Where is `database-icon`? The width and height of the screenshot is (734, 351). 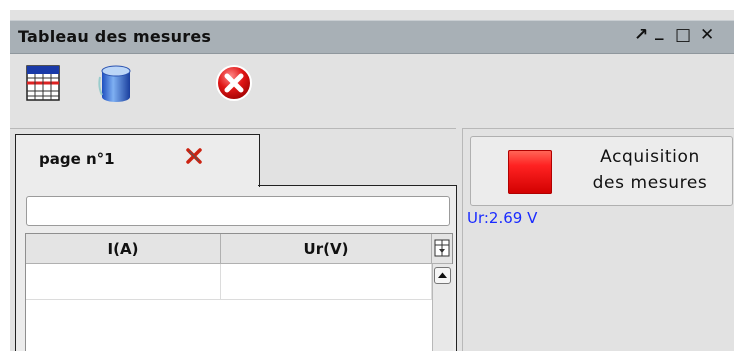 database-icon is located at coordinates (116, 83).